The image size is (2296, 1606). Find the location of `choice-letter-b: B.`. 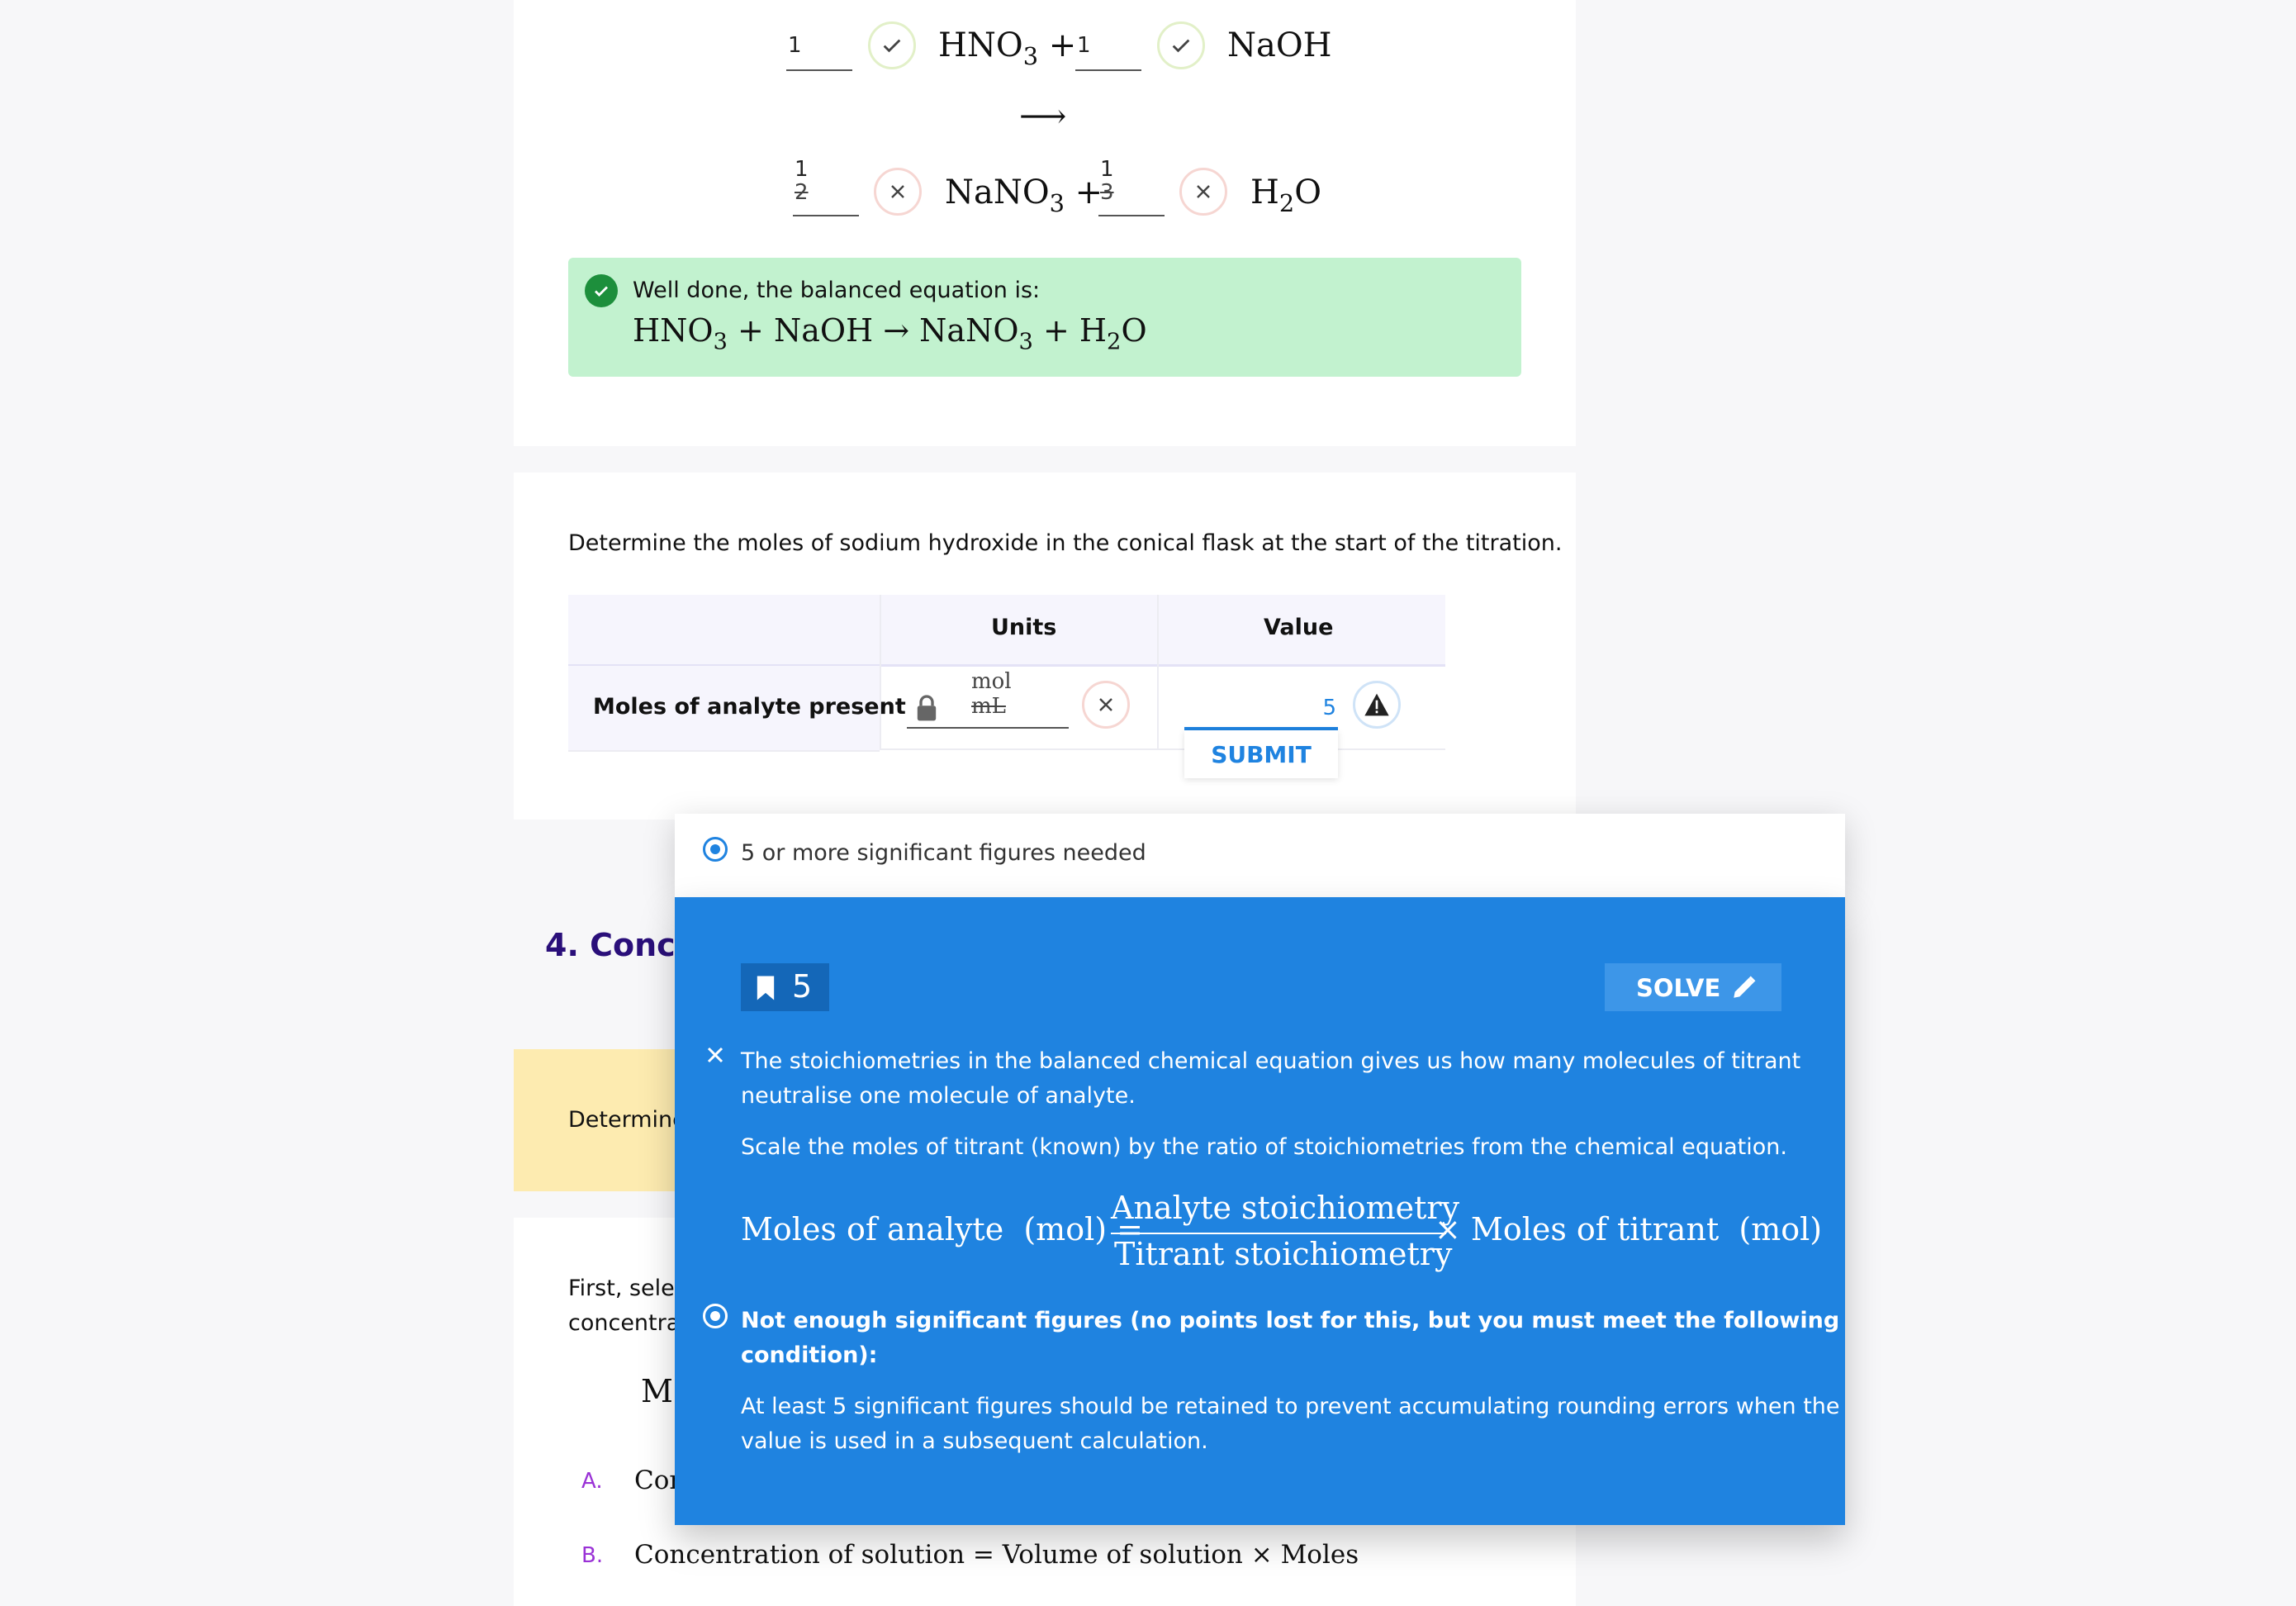

choice-letter-b: B. is located at coordinates (592, 1555).